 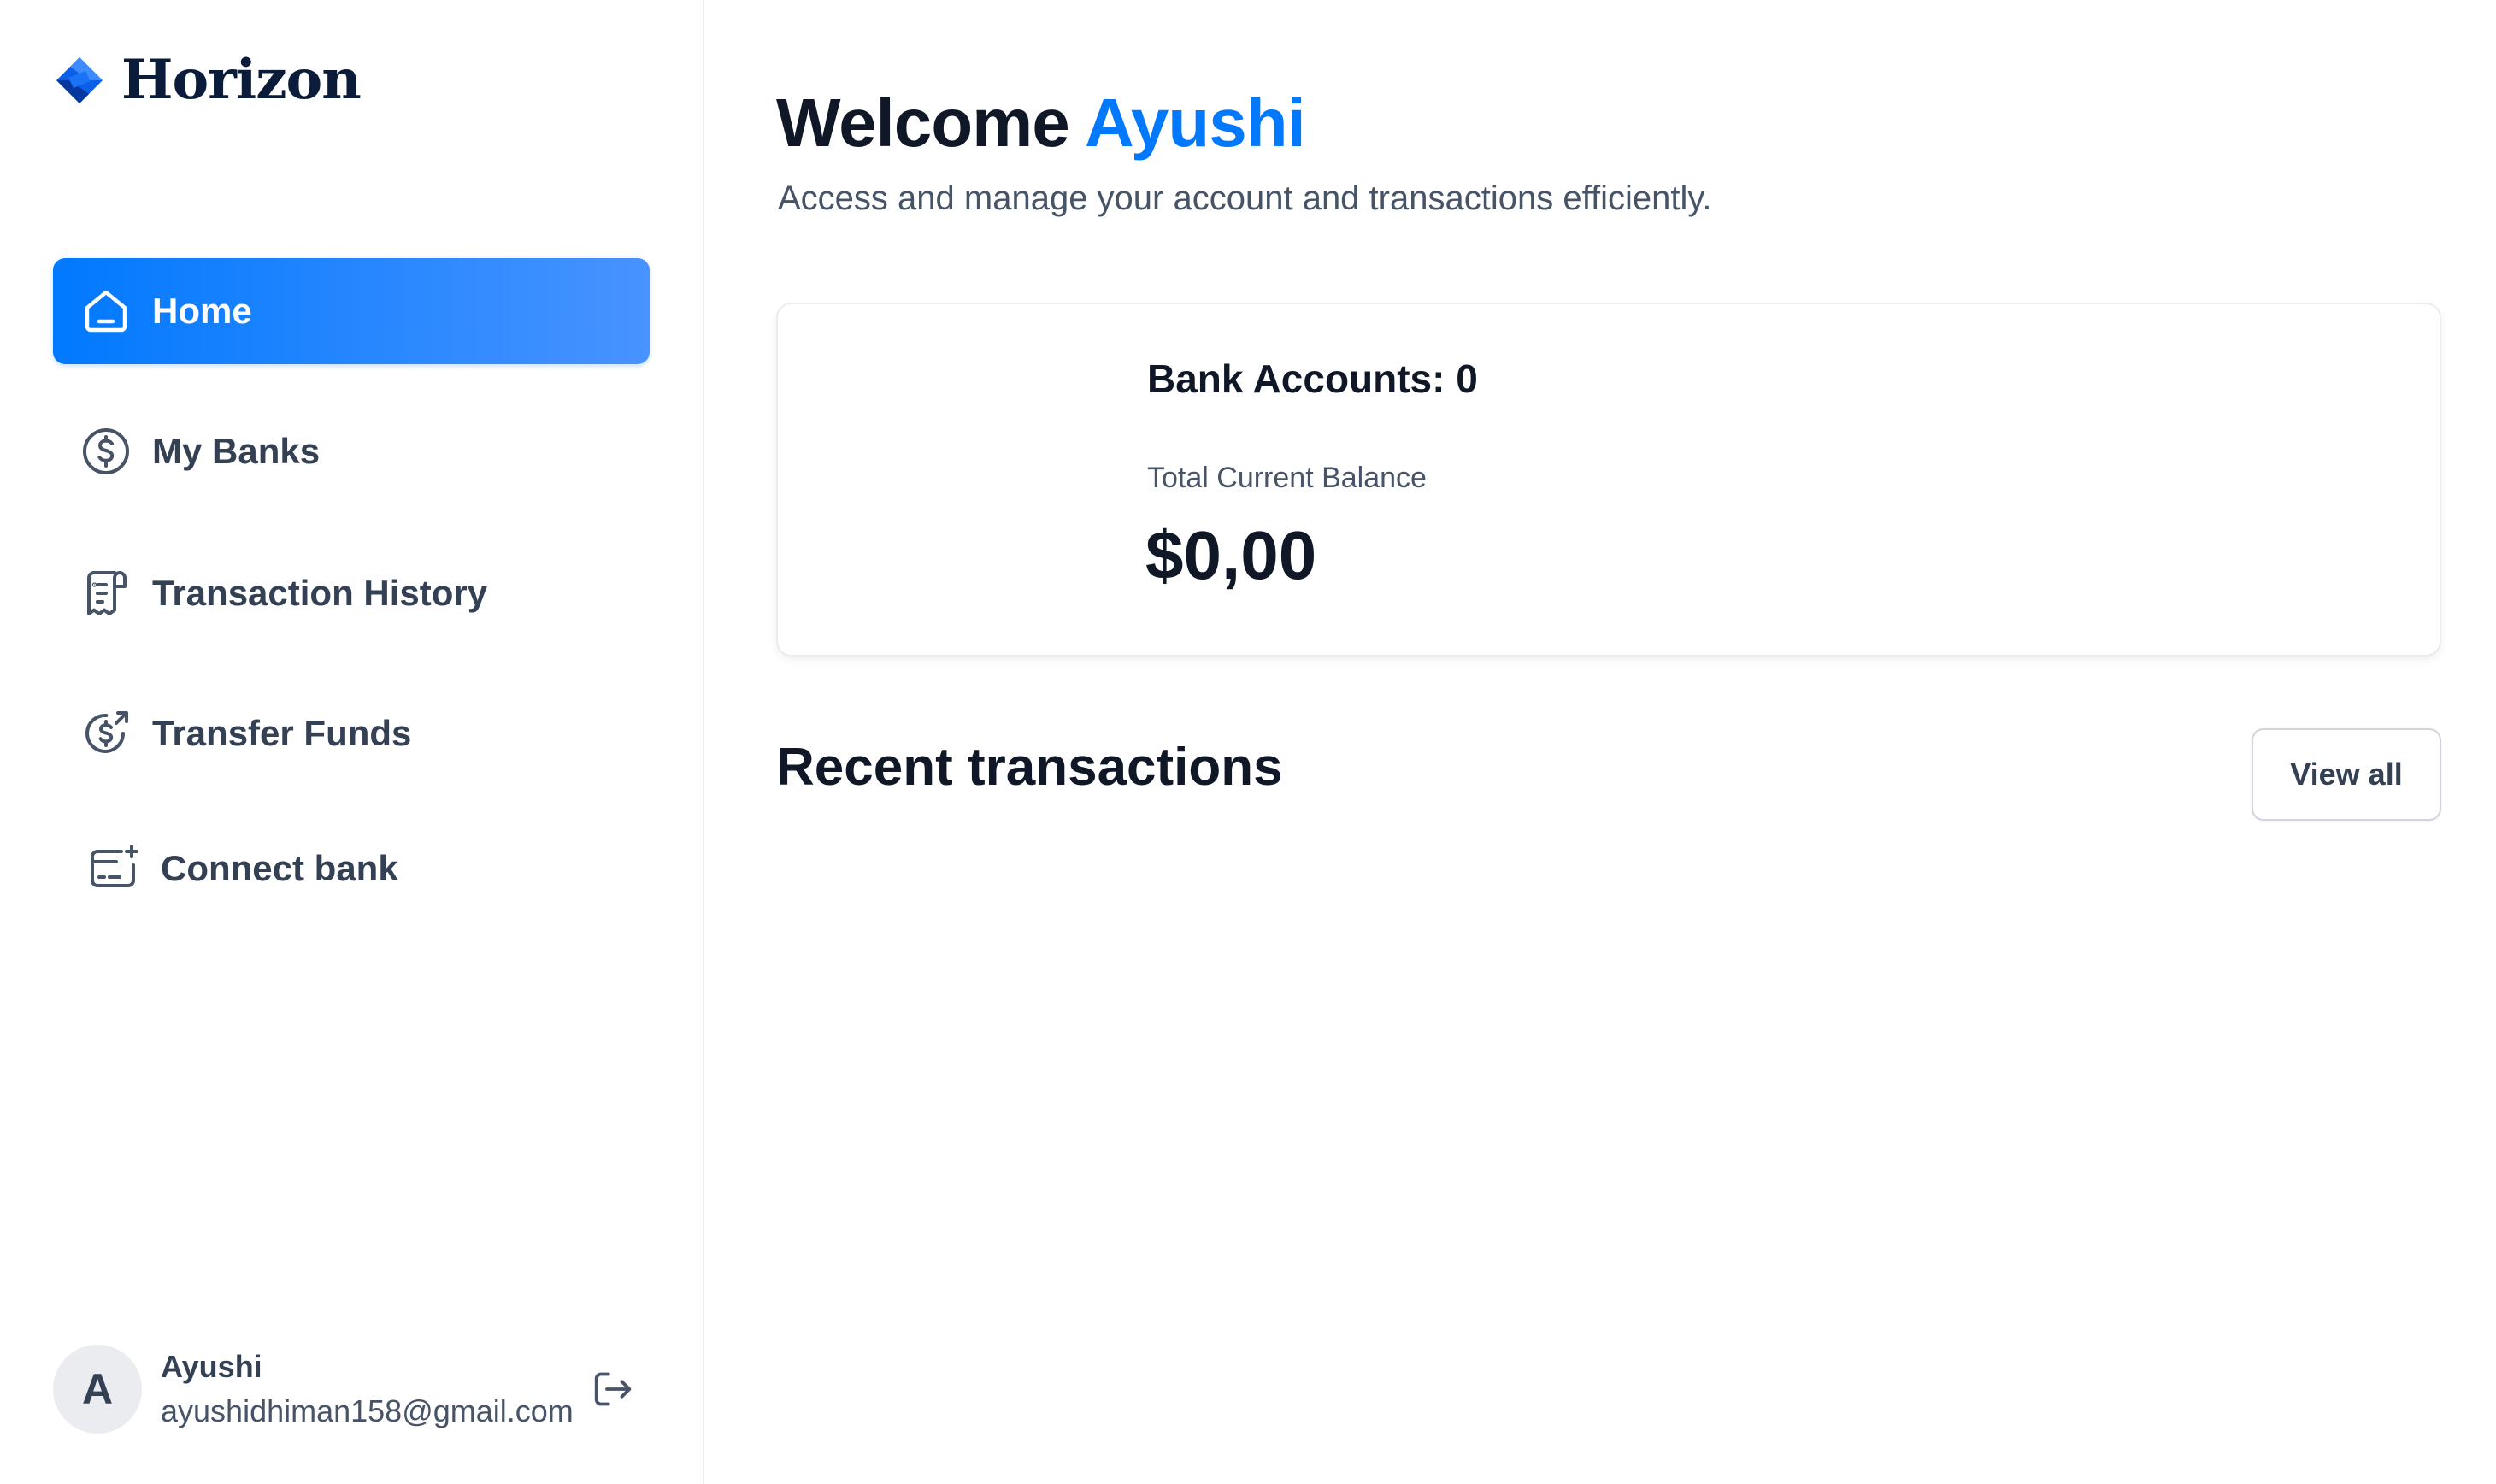 What do you see at coordinates (1231, 555) in the screenshot?
I see `total-balance-value: $0,00` at bounding box center [1231, 555].